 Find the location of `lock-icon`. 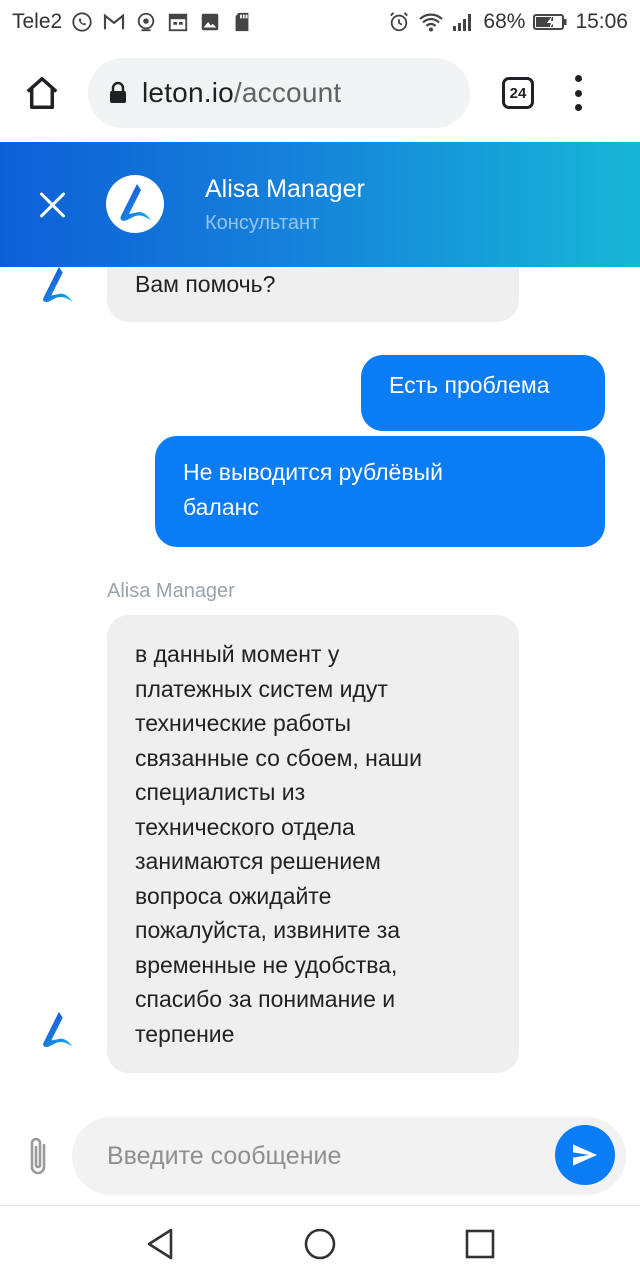

lock-icon is located at coordinates (118, 92).